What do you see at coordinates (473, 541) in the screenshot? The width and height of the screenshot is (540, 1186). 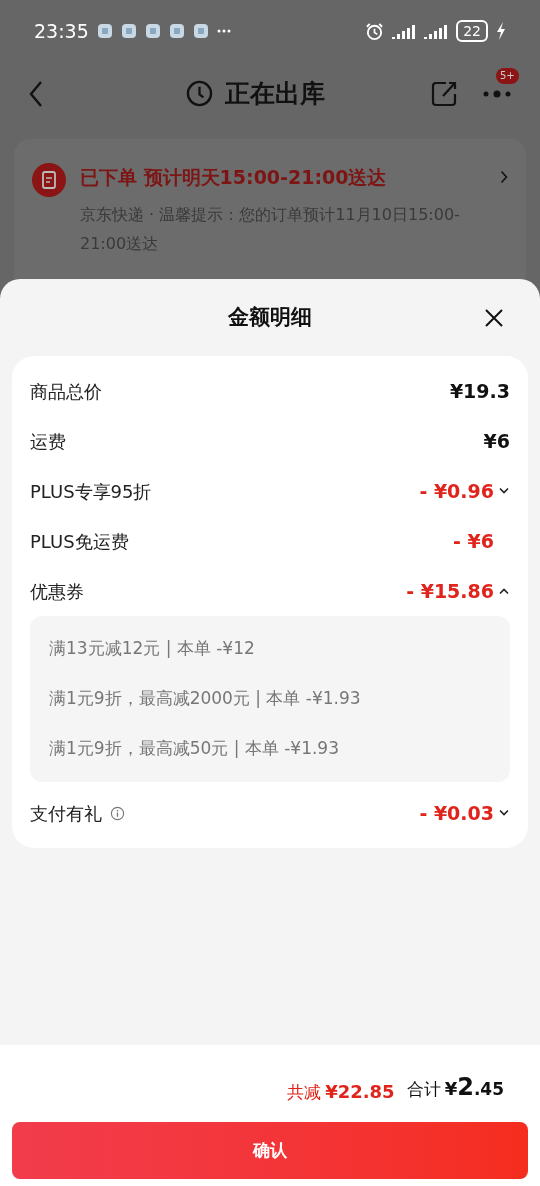 I see `row-amount: - ¥6` at bounding box center [473, 541].